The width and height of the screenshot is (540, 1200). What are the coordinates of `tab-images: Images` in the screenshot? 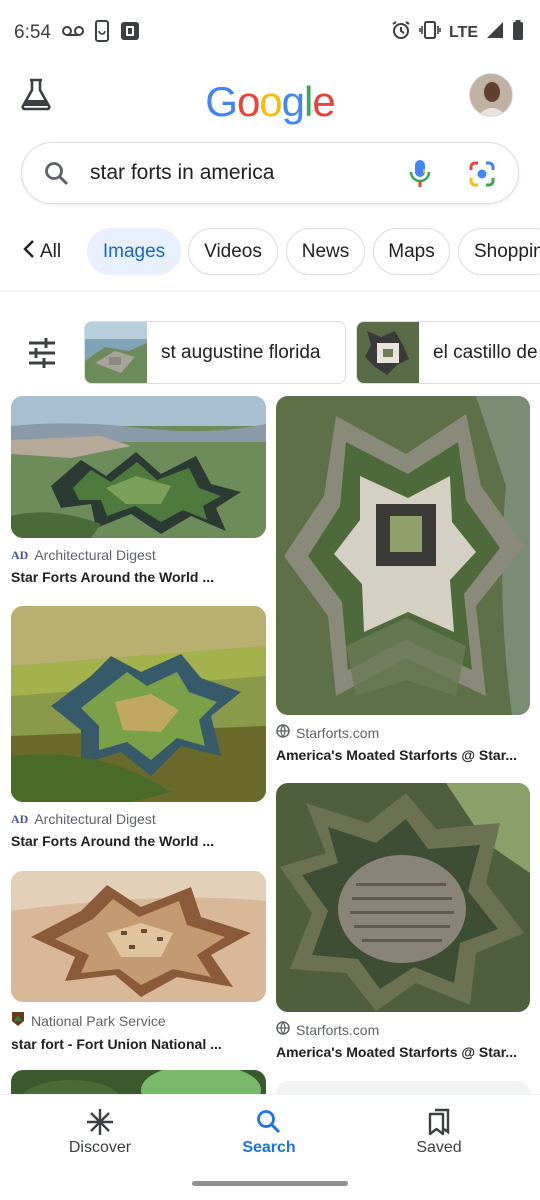 It's located at (134, 251).